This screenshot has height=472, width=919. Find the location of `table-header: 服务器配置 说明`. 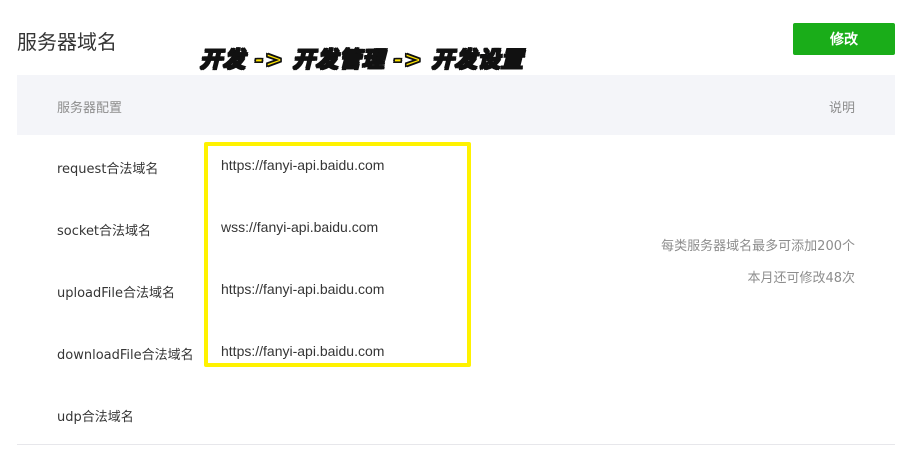

table-header: 服务器配置 说明 is located at coordinates (456, 105).